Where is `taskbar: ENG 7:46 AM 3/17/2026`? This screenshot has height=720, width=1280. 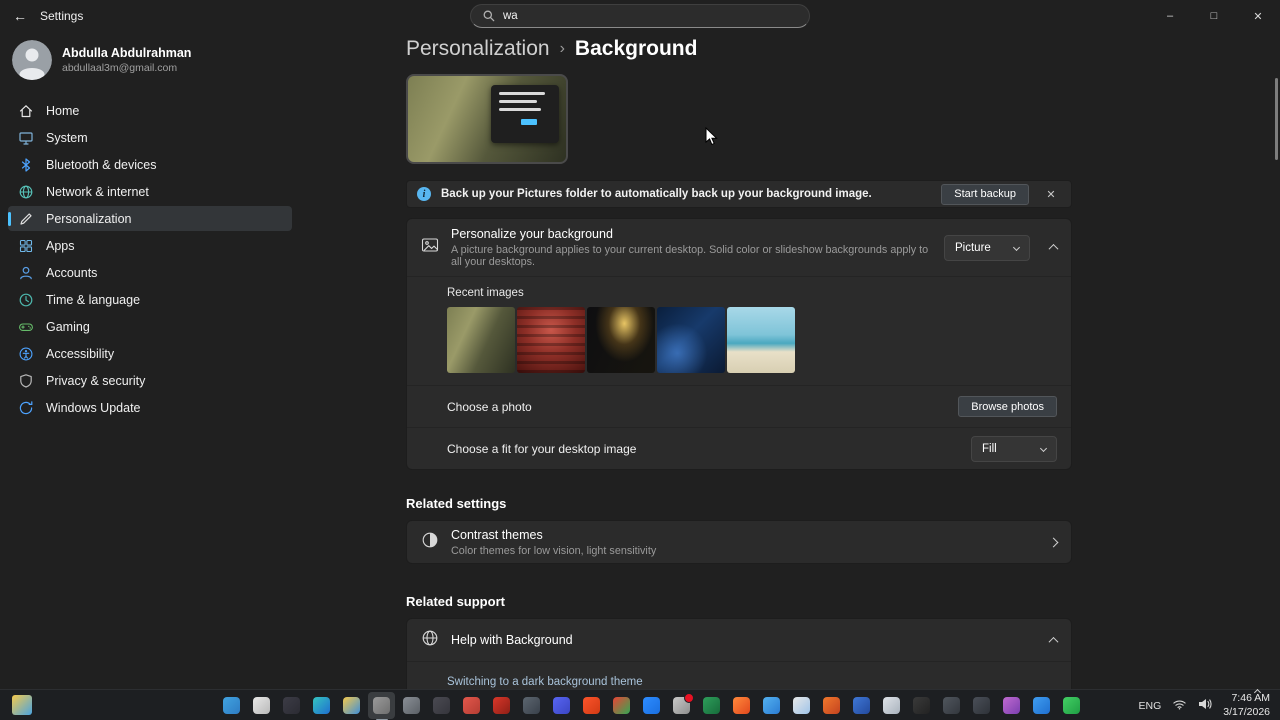 taskbar: ENG 7:46 AM 3/17/2026 is located at coordinates (640, 704).